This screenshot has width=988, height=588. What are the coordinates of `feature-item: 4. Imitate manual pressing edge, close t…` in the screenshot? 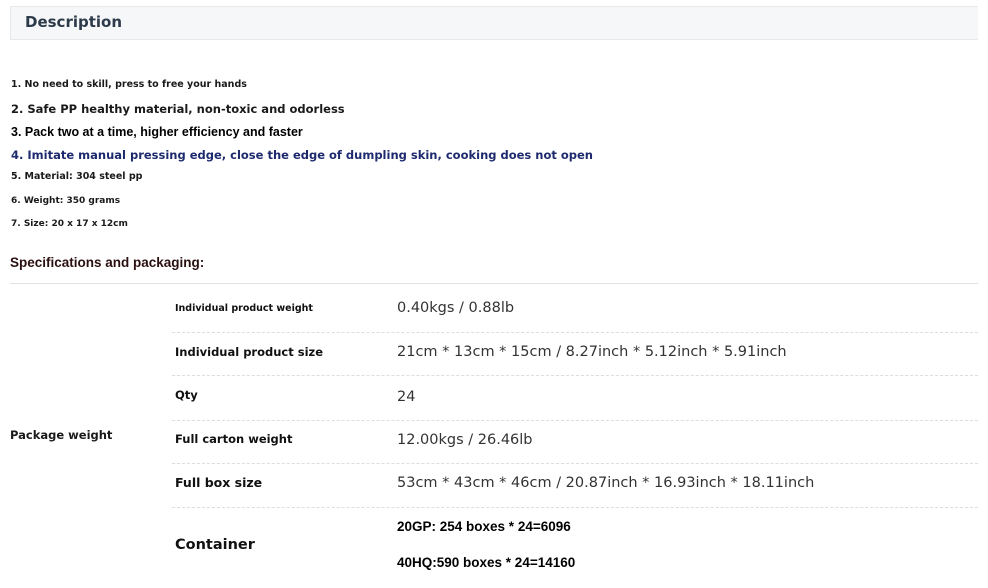 It's located at (302, 155).